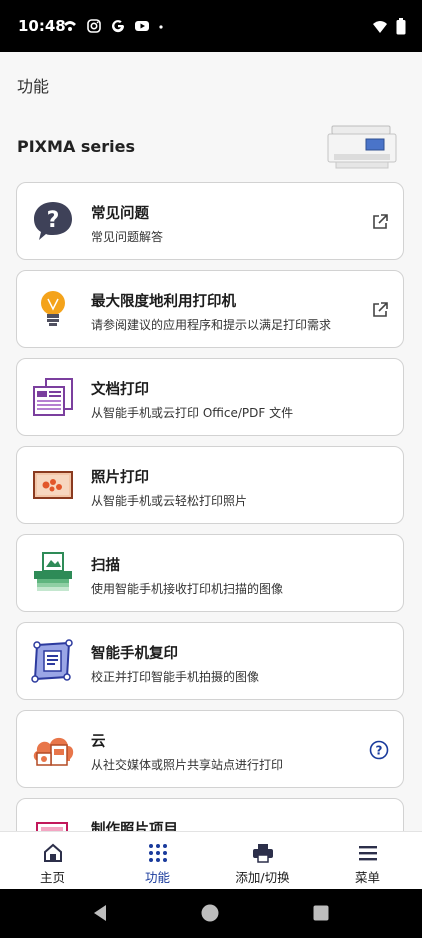 The image size is (422, 938). I want to click on smartphone-copy-icon, so click(52, 661).